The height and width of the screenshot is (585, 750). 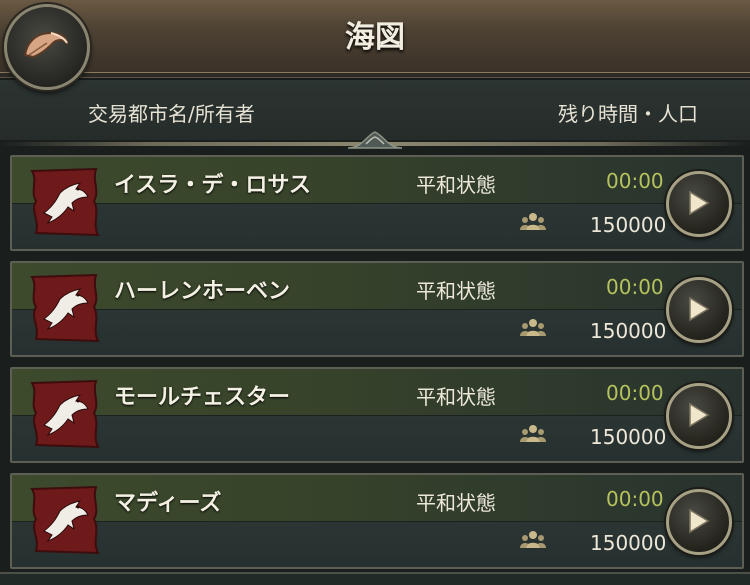 I want to click on column-city-owner: 交易都市名/所有者, so click(x=171, y=114).